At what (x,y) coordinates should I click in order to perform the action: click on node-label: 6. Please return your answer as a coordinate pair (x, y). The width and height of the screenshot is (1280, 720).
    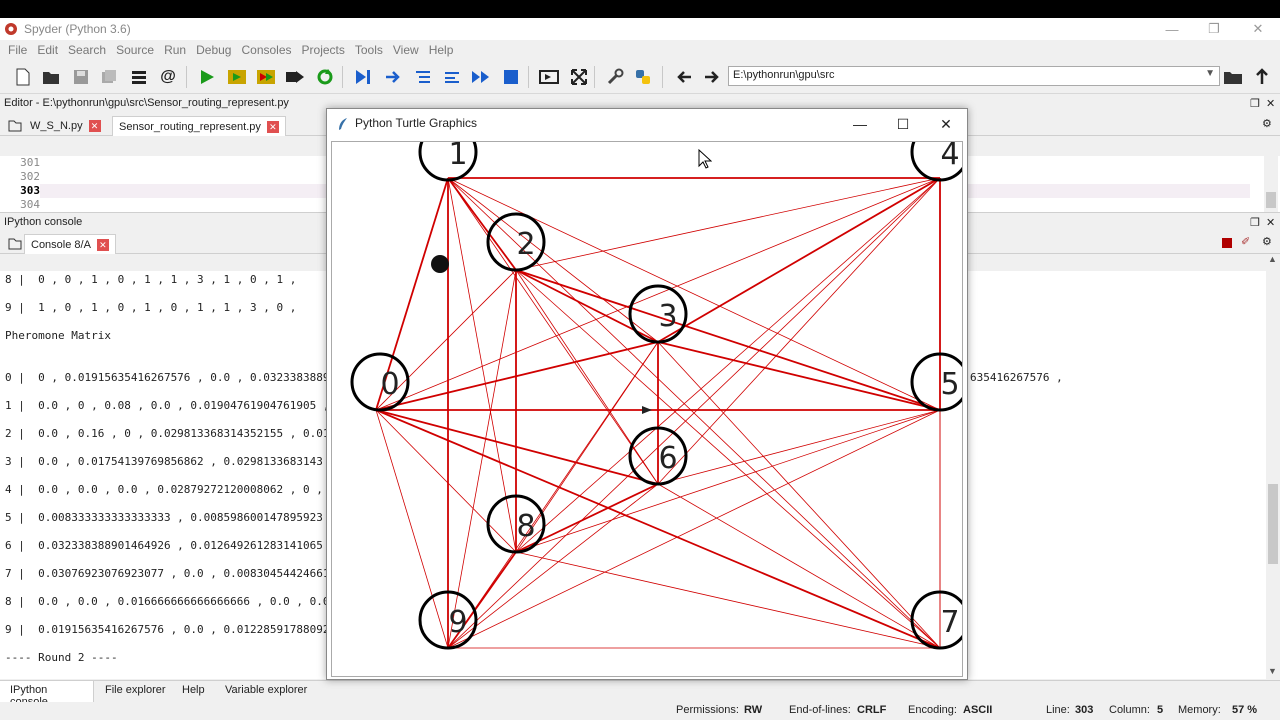
    Looking at the image, I should click on (667, 458).